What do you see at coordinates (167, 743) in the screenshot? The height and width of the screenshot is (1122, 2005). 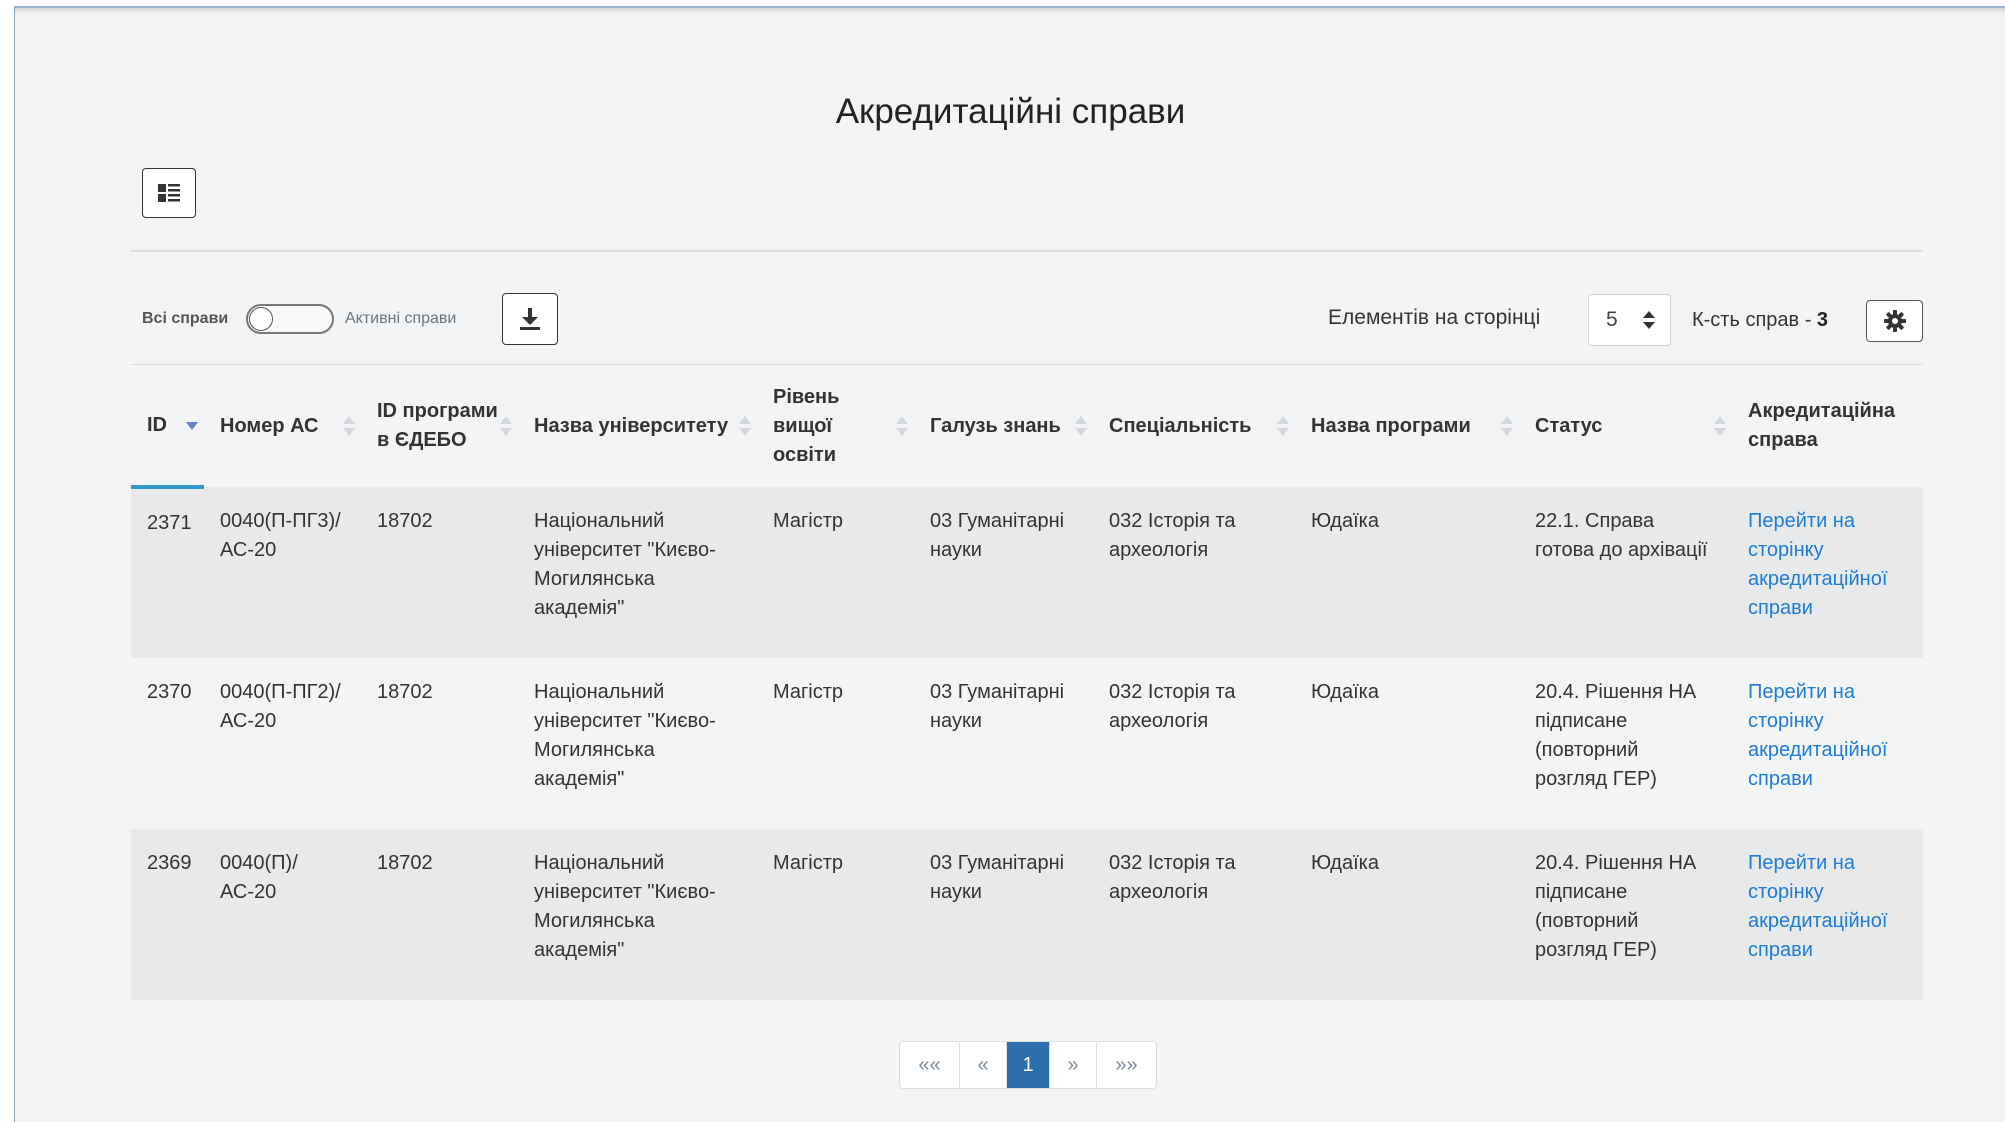 I see `cell-id: 2370` at bounding box center [167, 743].